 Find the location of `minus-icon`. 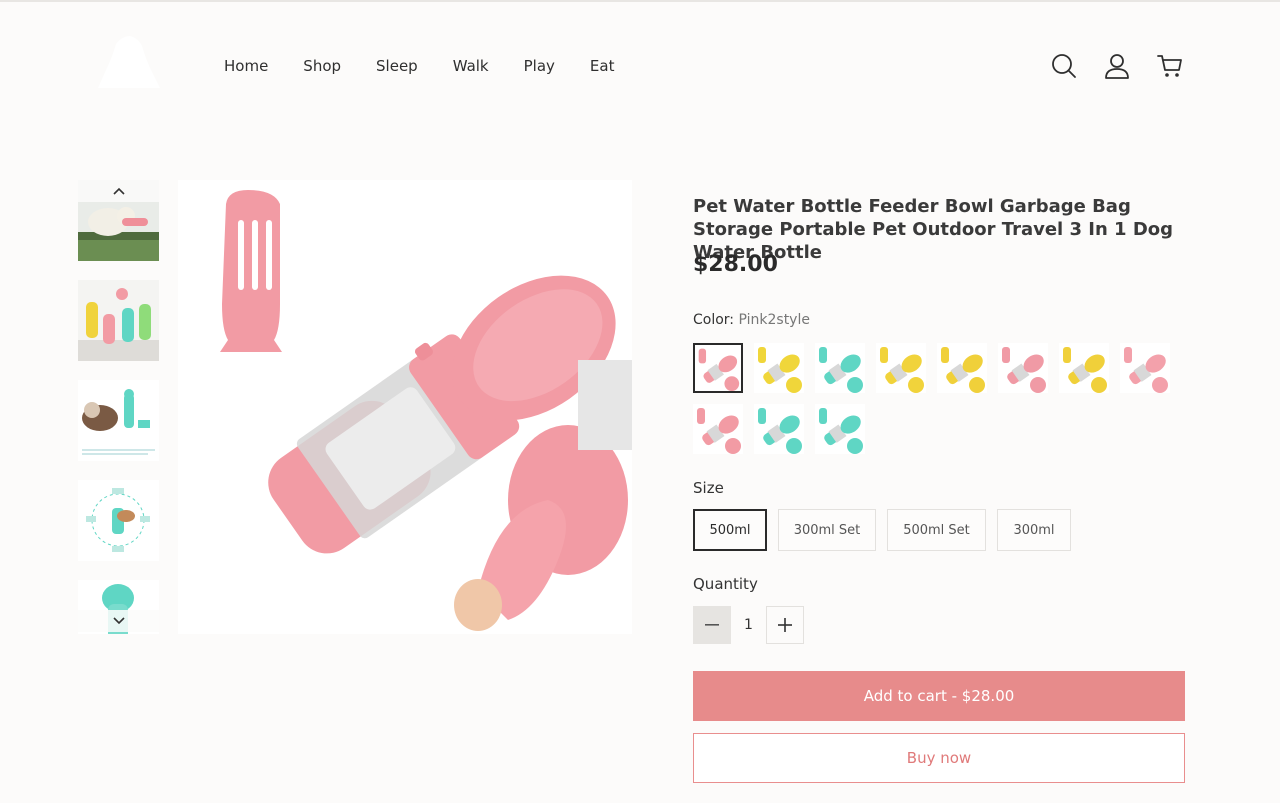

minus-icon is located at coordinates (712, 625).